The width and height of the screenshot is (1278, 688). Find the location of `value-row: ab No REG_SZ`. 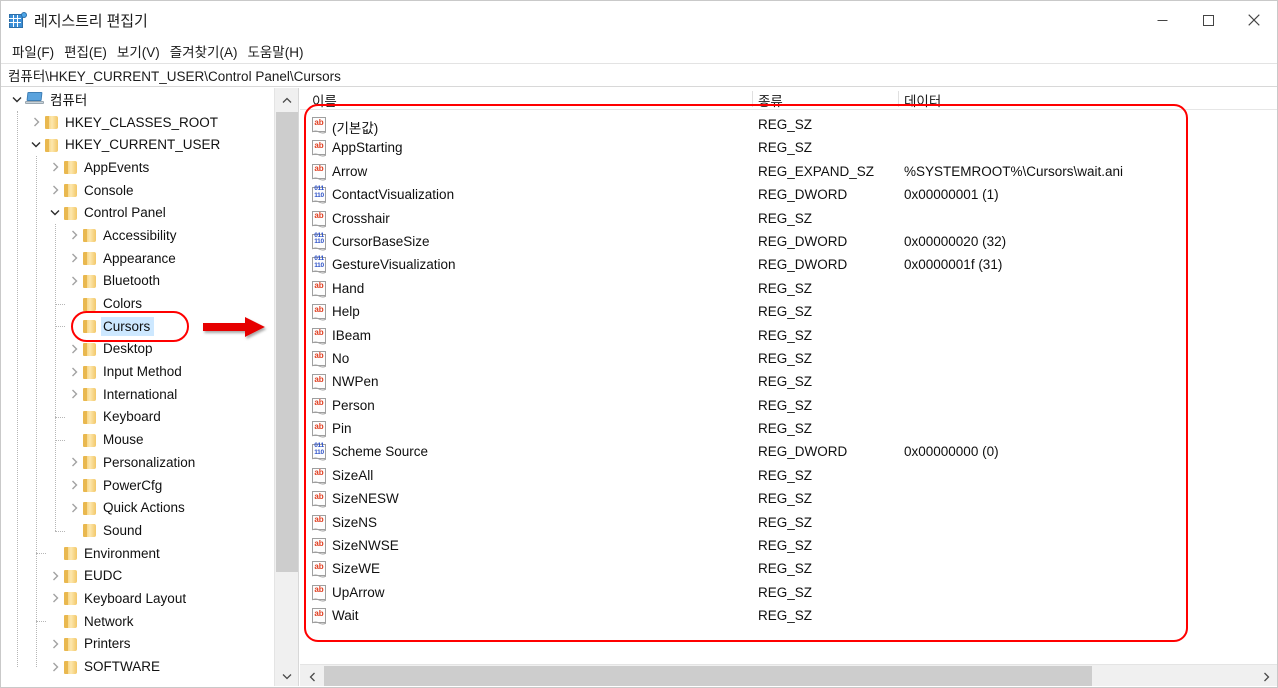

value-row: ab No REG_SZ is located at coordinates (788, 359).